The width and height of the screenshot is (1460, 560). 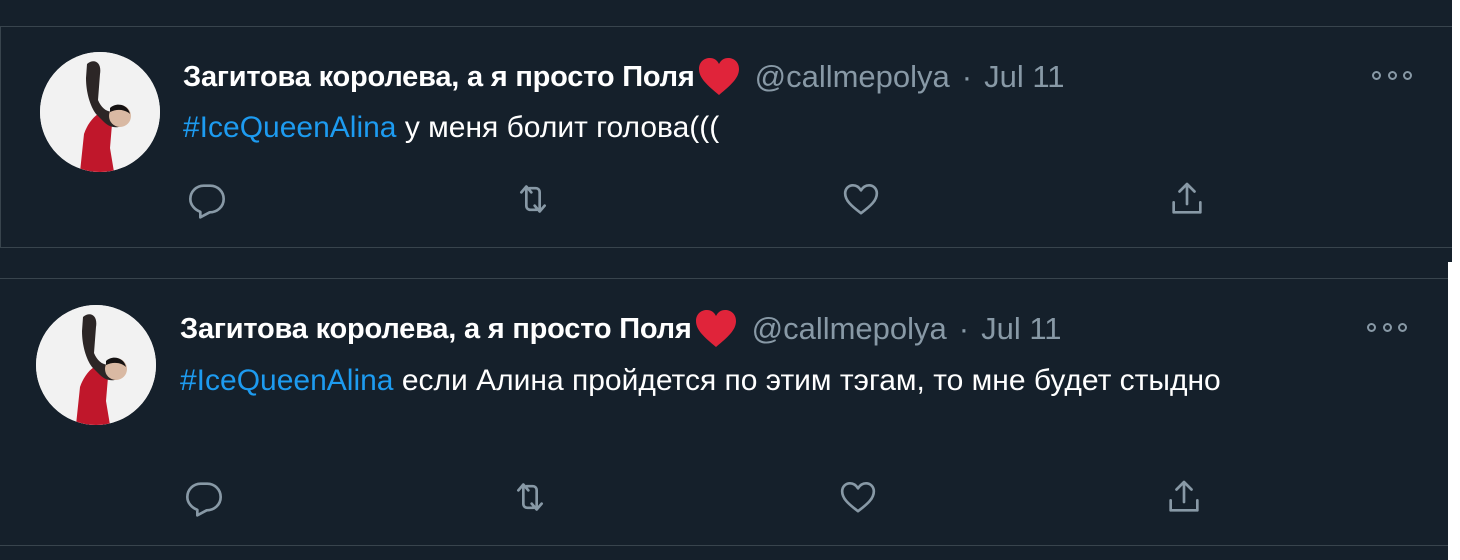 What do you see at coordinates (724, 553) in the screenshot?
I see `timeline-bottom-edge` at bounding box center [724, 553].